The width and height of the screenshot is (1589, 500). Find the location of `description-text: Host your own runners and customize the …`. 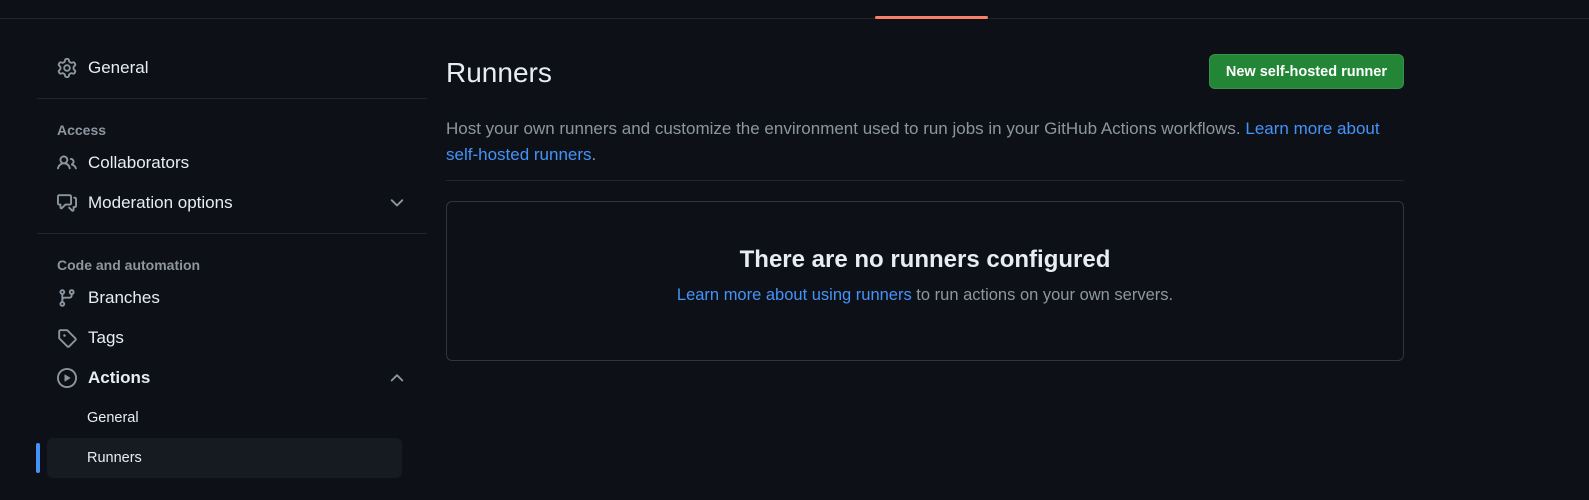

description-text: Host your own runners and customize the … is located at coordinates (846, 128).